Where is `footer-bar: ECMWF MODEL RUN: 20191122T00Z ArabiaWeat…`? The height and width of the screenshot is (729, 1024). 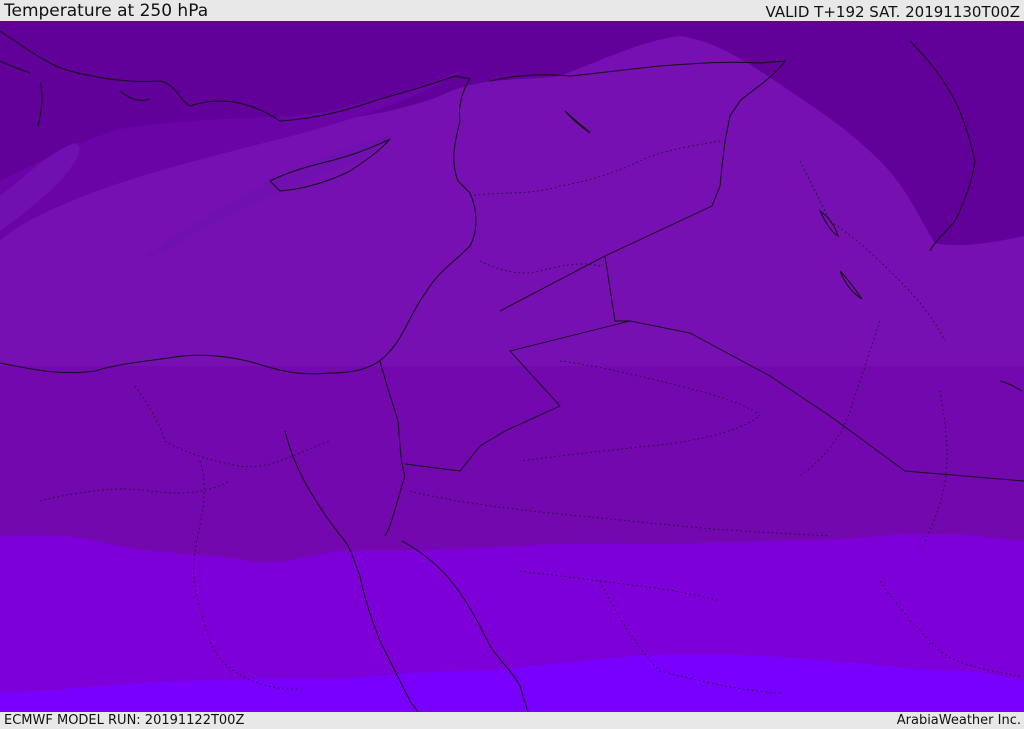
footer-bar: ECMWF MODEL RUN: 20191122T00Z ArabiaWeat… is located at coordinates (512, 720).